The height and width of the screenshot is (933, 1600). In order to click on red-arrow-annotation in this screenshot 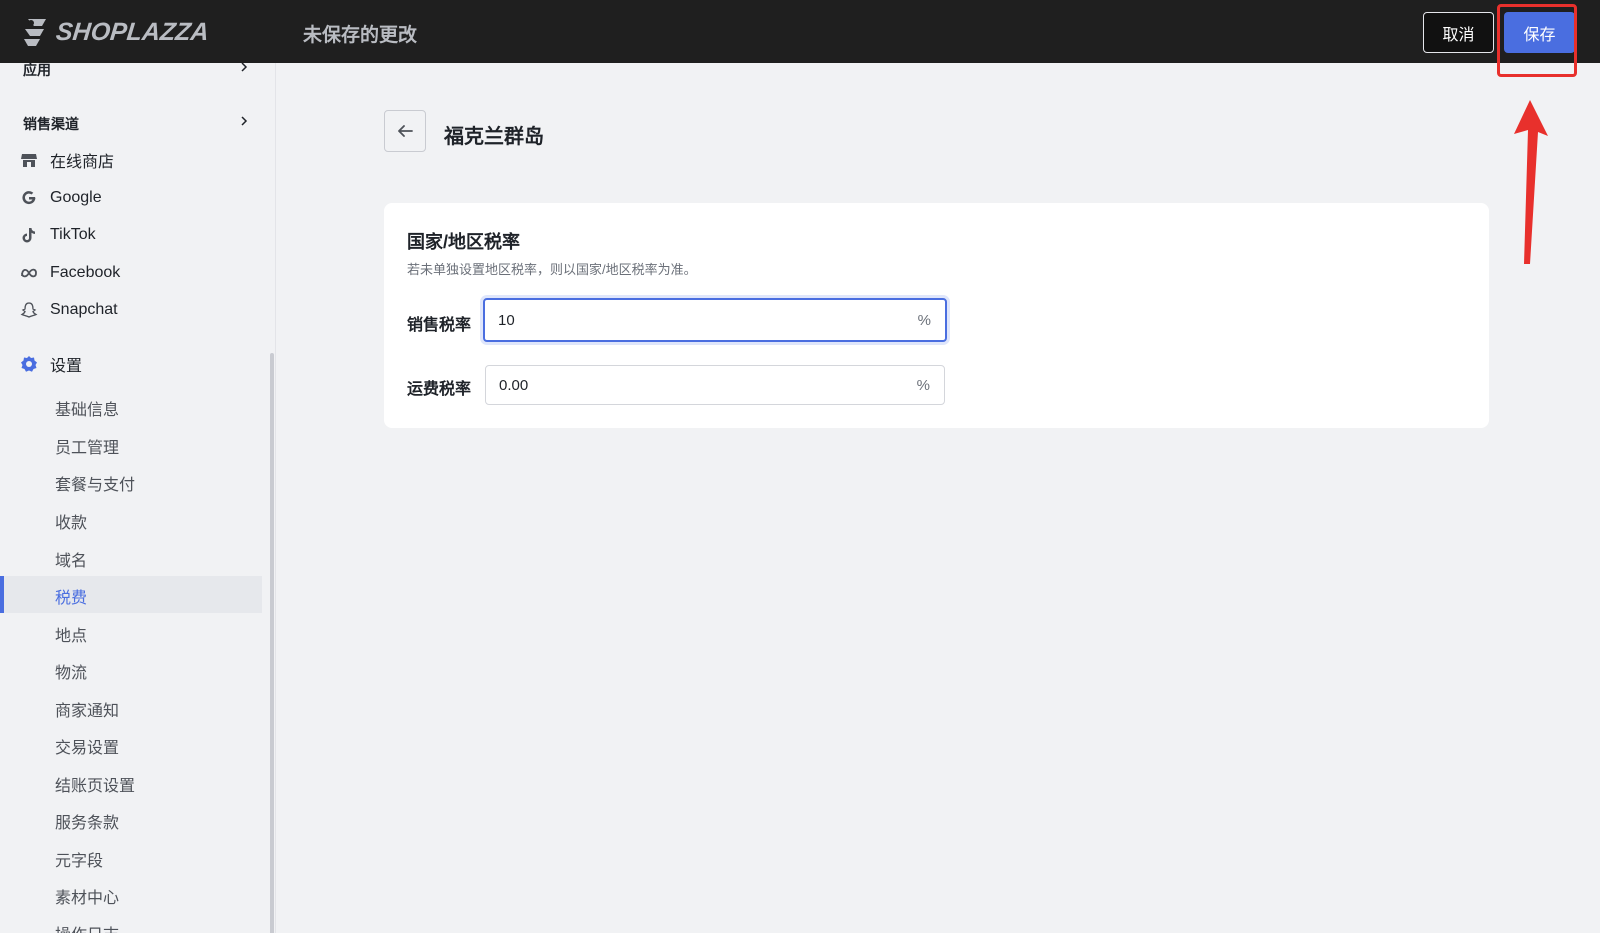, I will do `click(1531, 182)`.